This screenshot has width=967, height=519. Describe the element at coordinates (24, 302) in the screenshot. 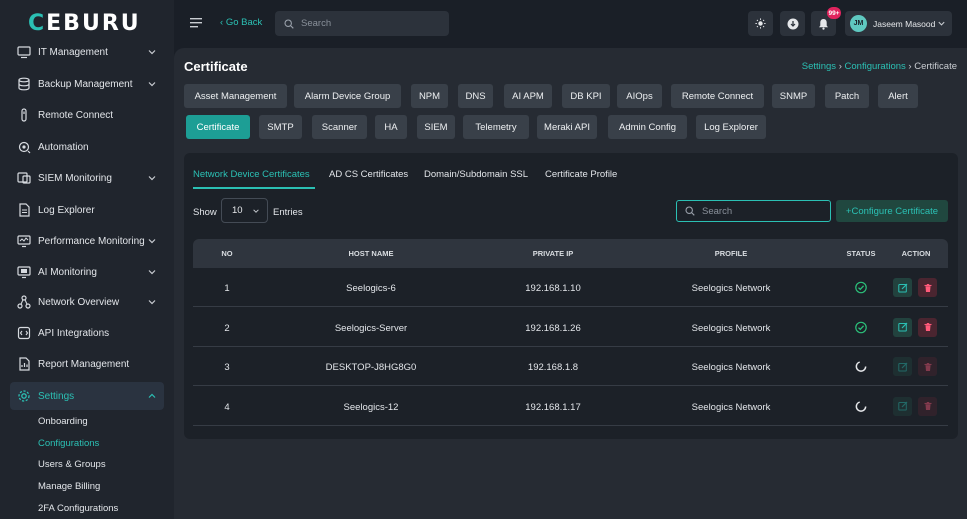

I see `network-icon` at that location.